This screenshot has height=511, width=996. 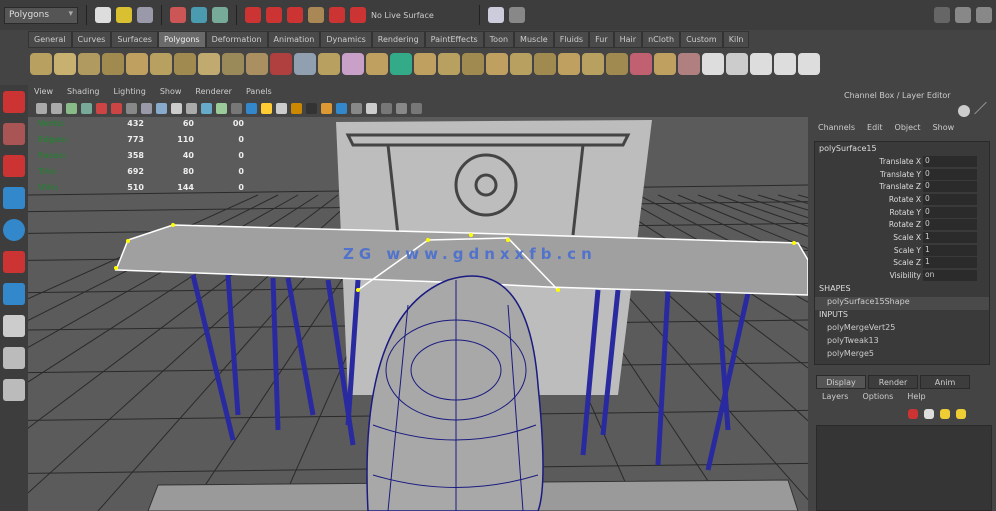 What do you see at coordinates (929, 414) in the screenshot?
I see `new-layer-selected-icon` at bounding box center [929, 414].